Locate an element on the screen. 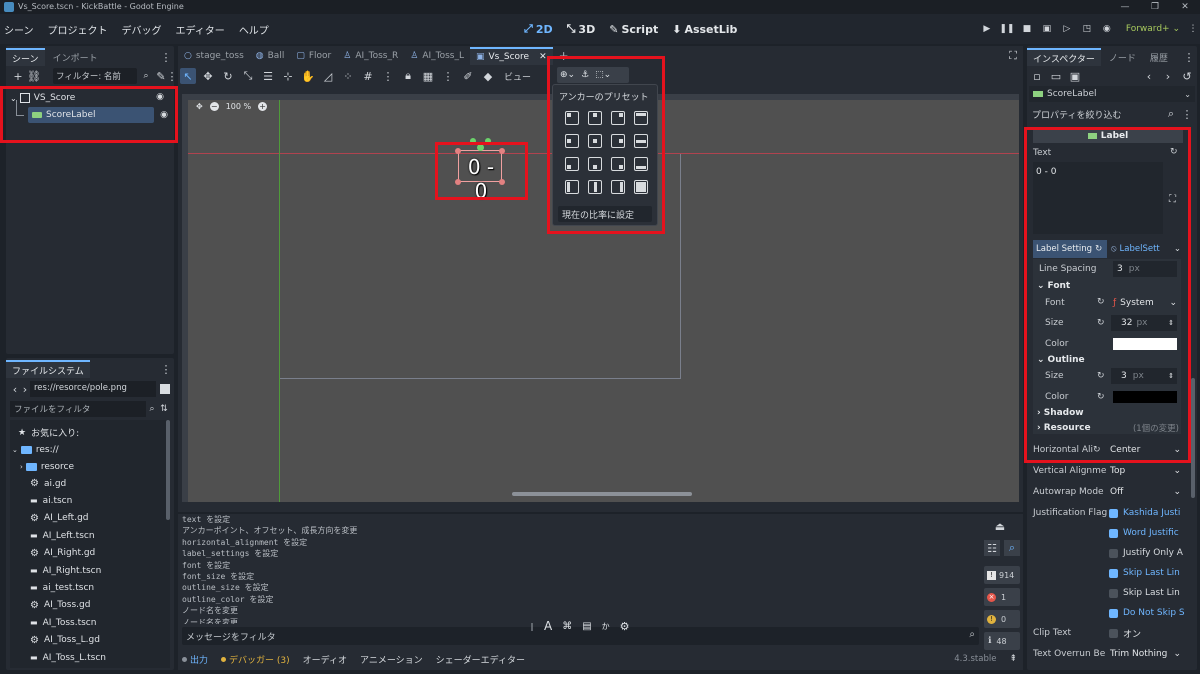 The width and height of the screenshot is (1200, 674). filter-info-toggle: ℹ 48 is located at coordinates (1002, 641).